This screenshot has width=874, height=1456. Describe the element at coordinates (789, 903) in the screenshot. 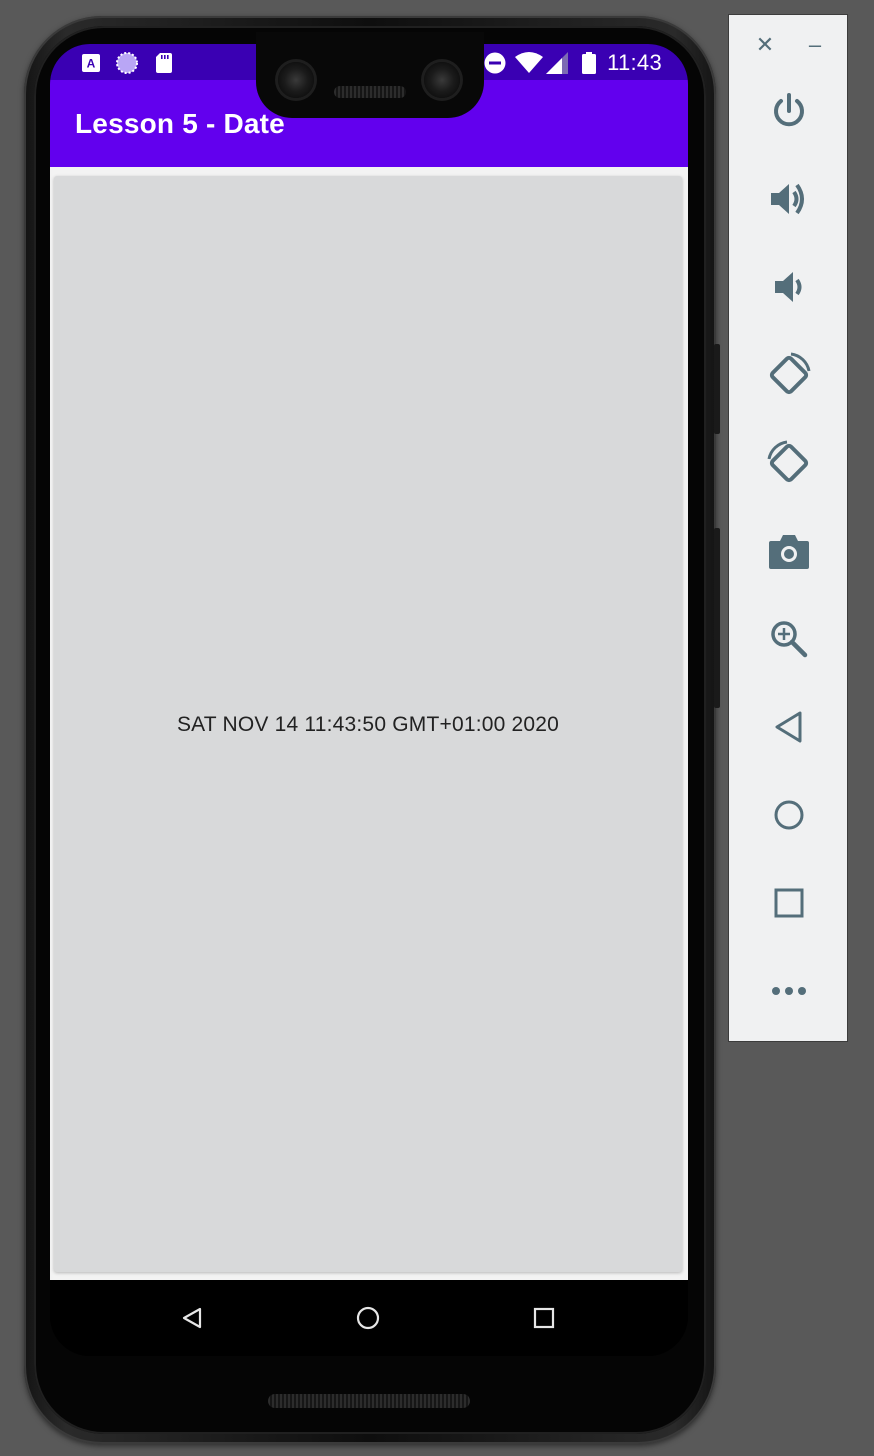

I see `overview-icon` at that location.